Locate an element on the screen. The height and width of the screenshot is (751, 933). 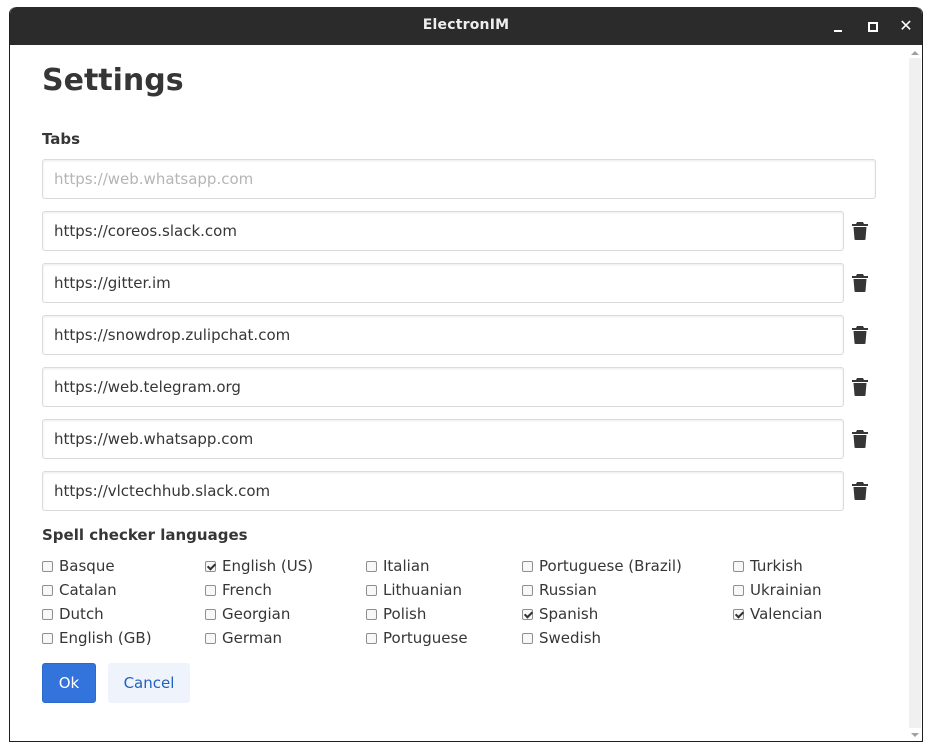
language-option: Dutch is located at coordinates (73, 614).